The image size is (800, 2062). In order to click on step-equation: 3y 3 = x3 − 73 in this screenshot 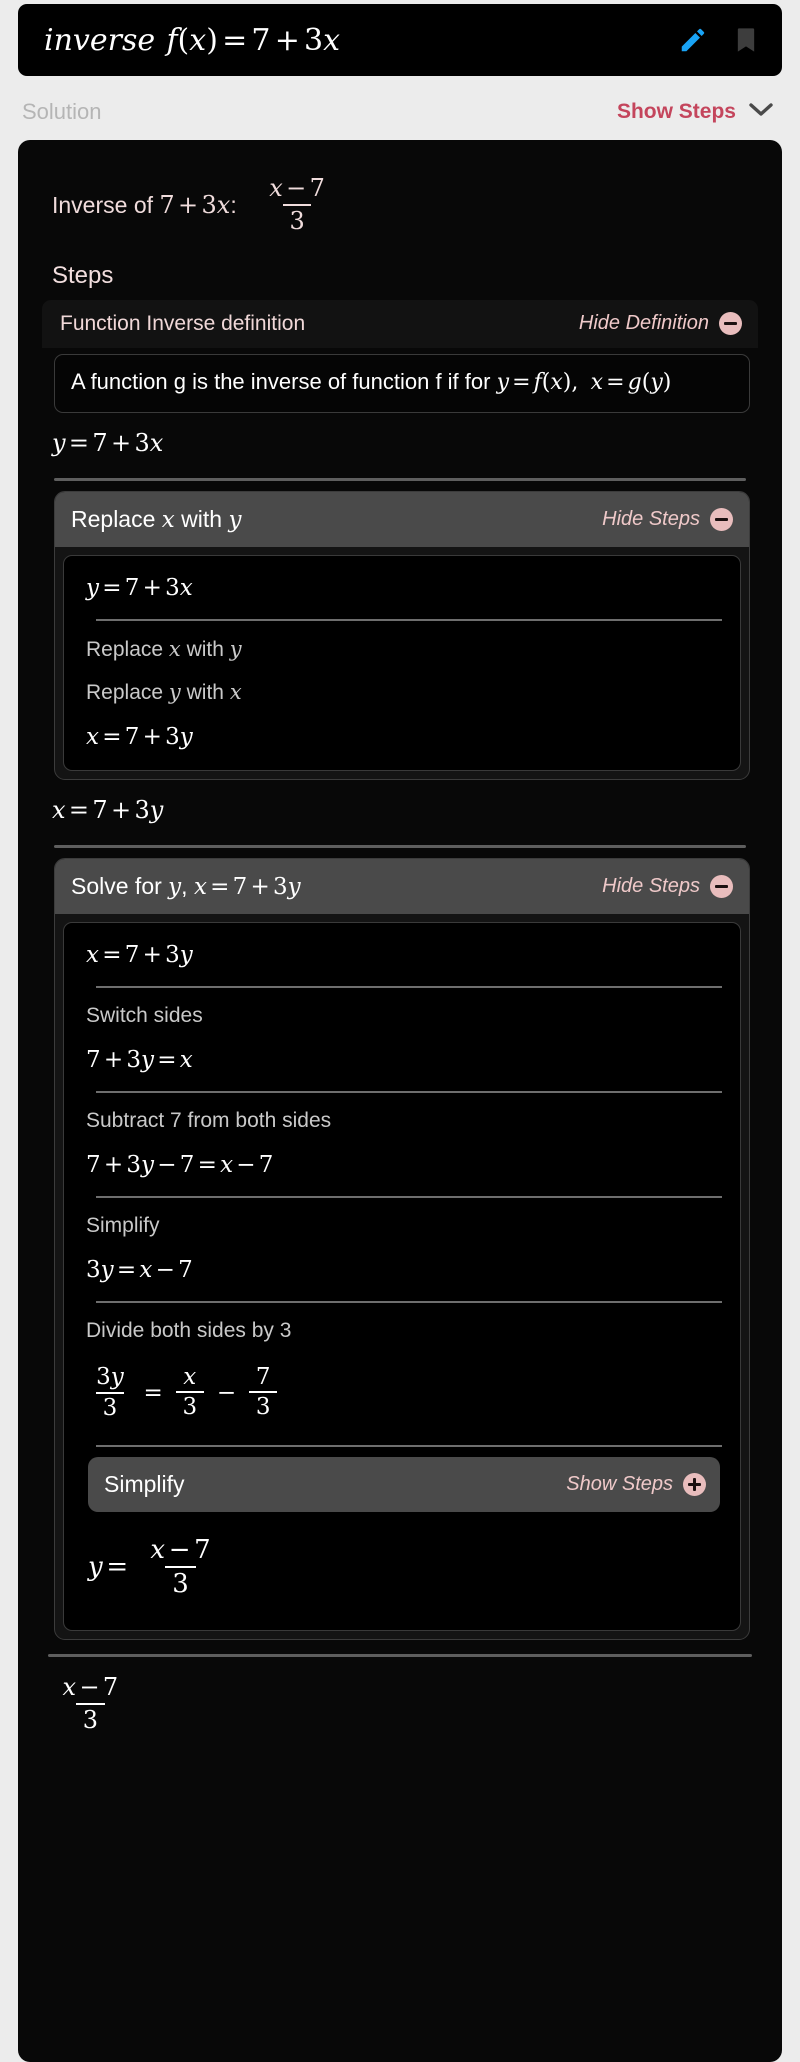, I will do `click(402, 1393)`.